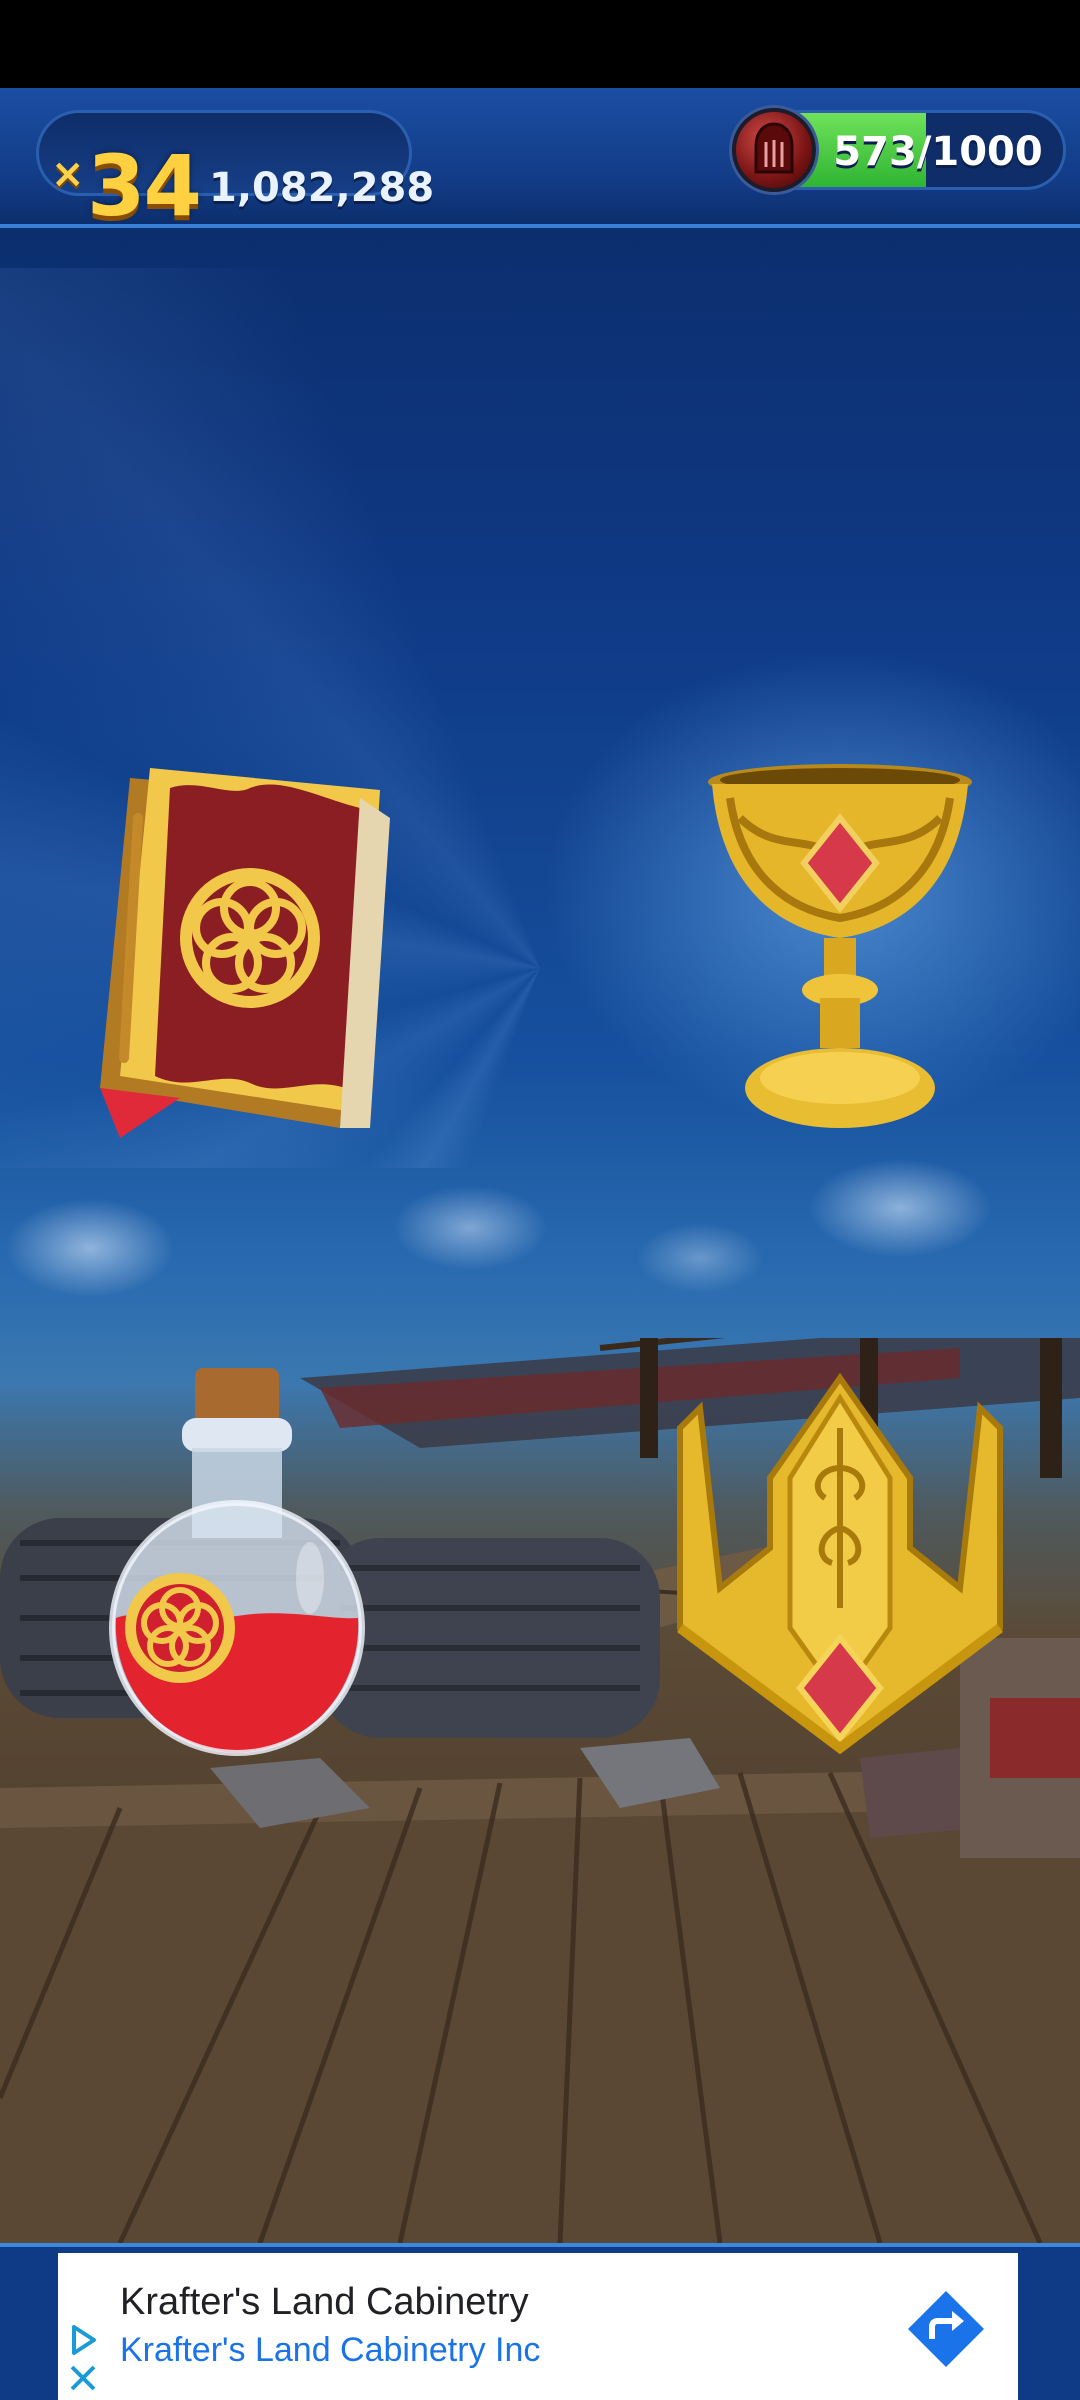 This screenshot has width=1080, height=2400. What do you see at coordinates (240, 953) in the screenshot?
I see `book-icon` at bounding box center [240, 953].